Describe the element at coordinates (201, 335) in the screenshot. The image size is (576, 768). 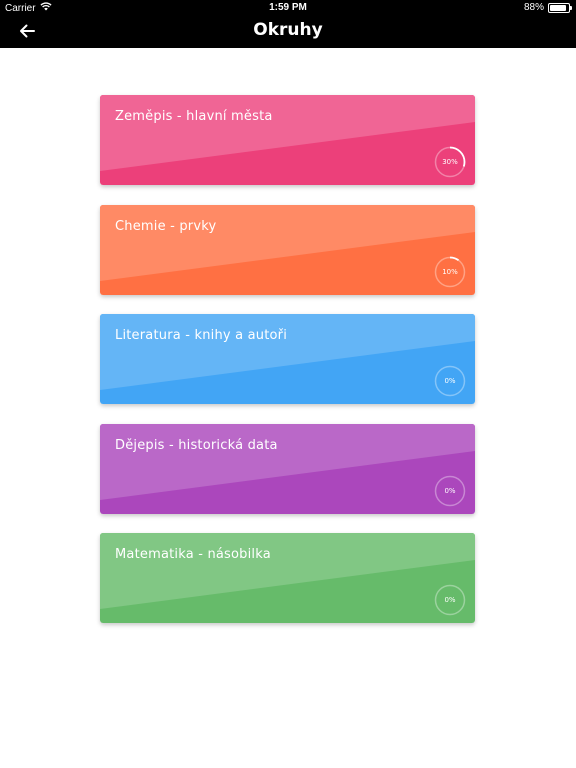
I see `topic-title: Literatura - knihy a autoři` at that location.